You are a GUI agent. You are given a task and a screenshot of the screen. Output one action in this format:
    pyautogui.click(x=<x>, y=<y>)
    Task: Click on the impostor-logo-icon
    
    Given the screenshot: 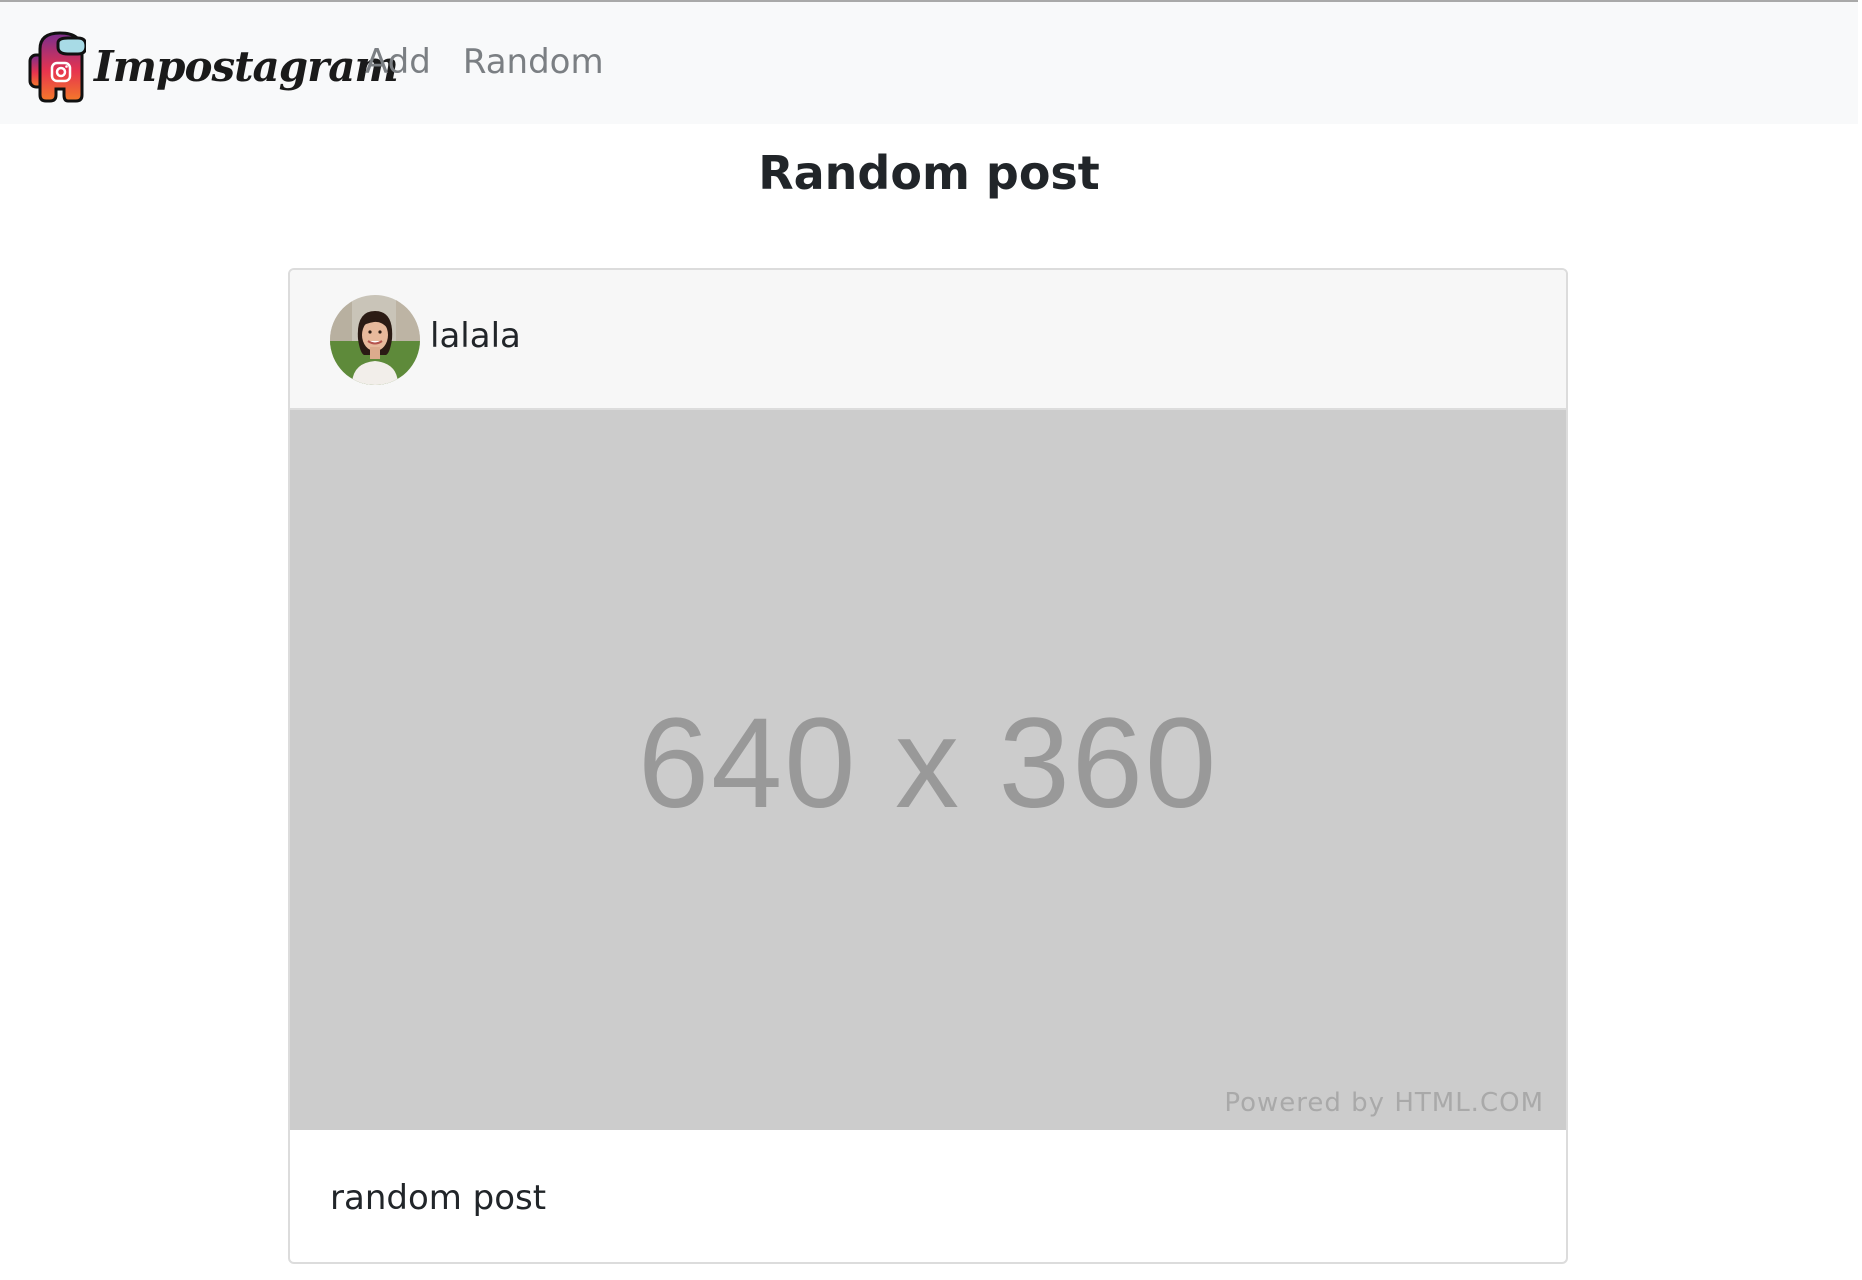 What is the action you would take?
    pyautogui.click(x=57, y=67)
    